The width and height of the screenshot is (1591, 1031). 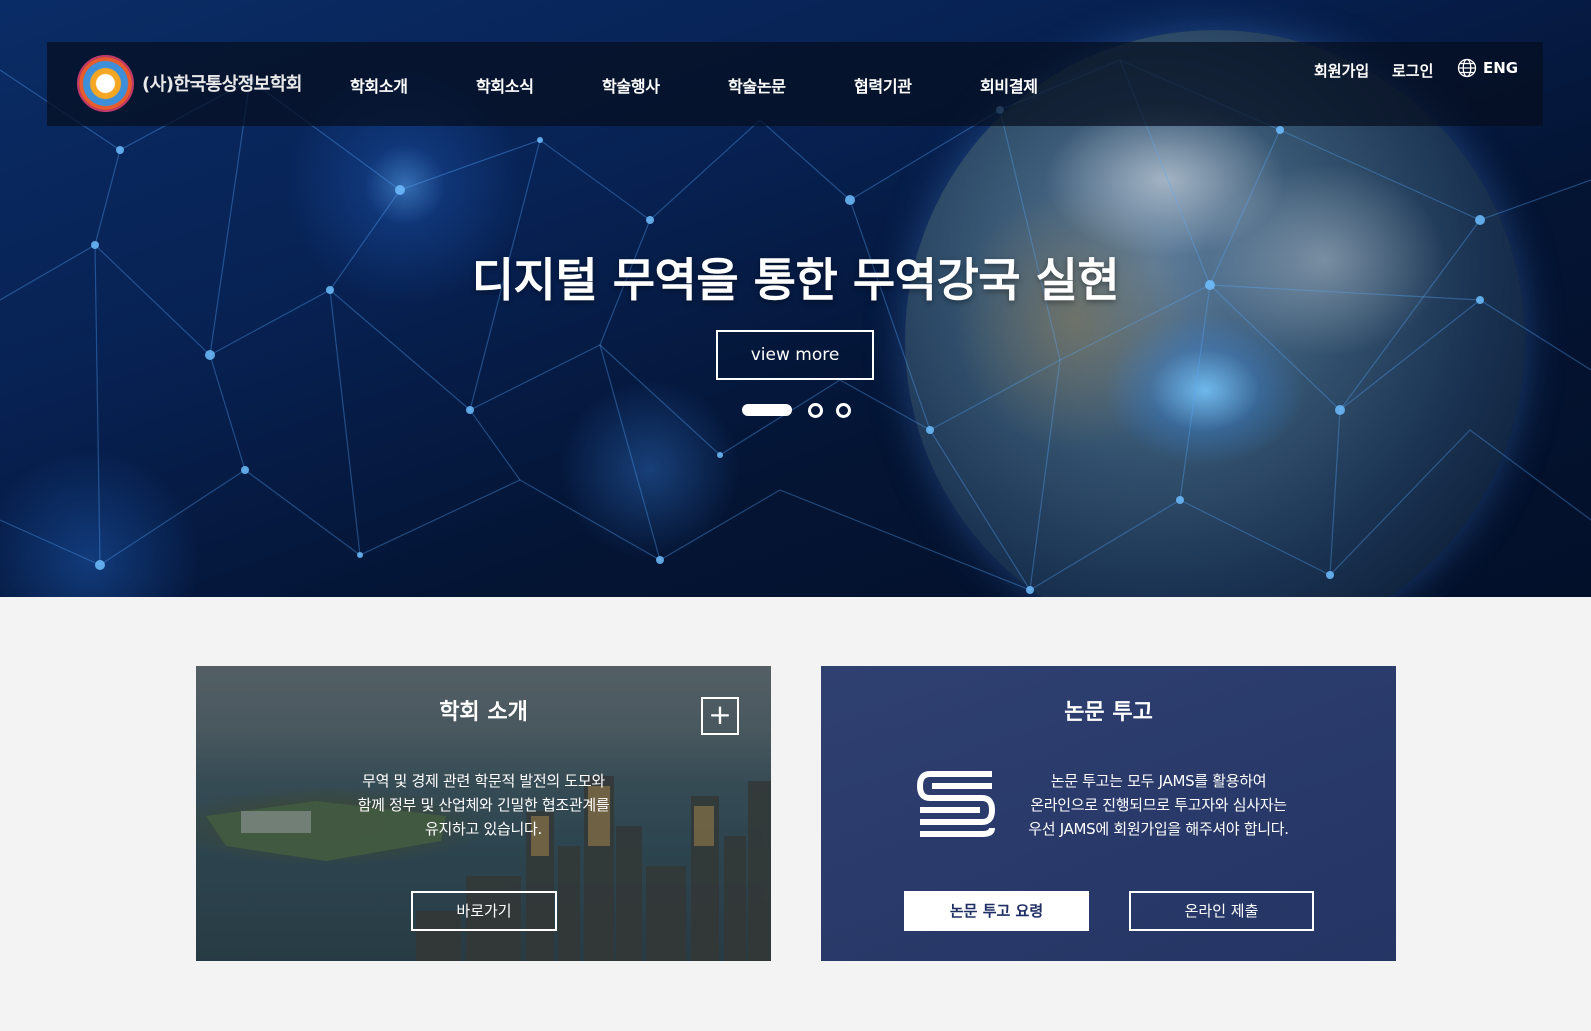 What do you see at coordinates (222, 83) in the screenshot?
I see `site-logo-text: (사)한국통상정보학회` at bounding box center [222, 83].